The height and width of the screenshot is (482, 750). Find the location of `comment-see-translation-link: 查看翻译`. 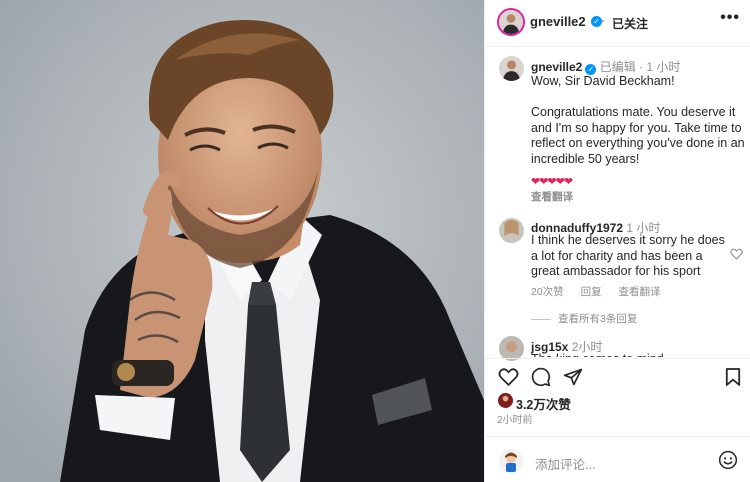

comment-see-translation-link: 查看翻译 is located at coordinates (640, 292).